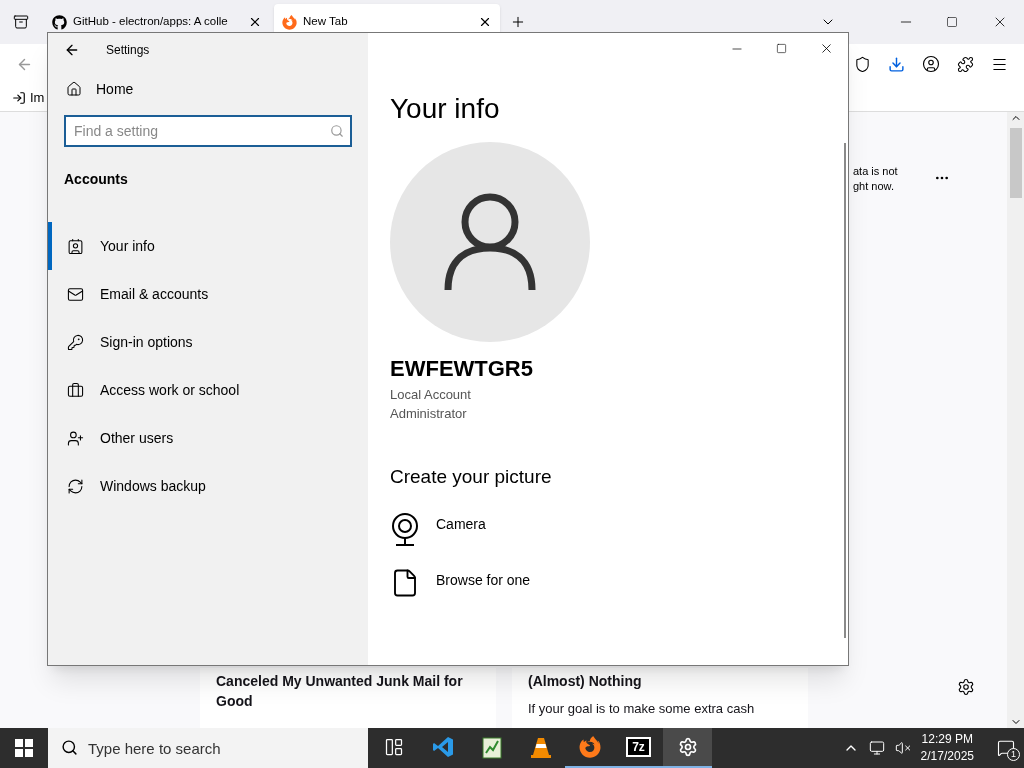 This screenshot has width=1024, height=768. What do you see at coordinates (151, 22) in the screenshot?
I see `tab-title: GitHub - electron/apps: A colle` at bounding box center [151, 22].